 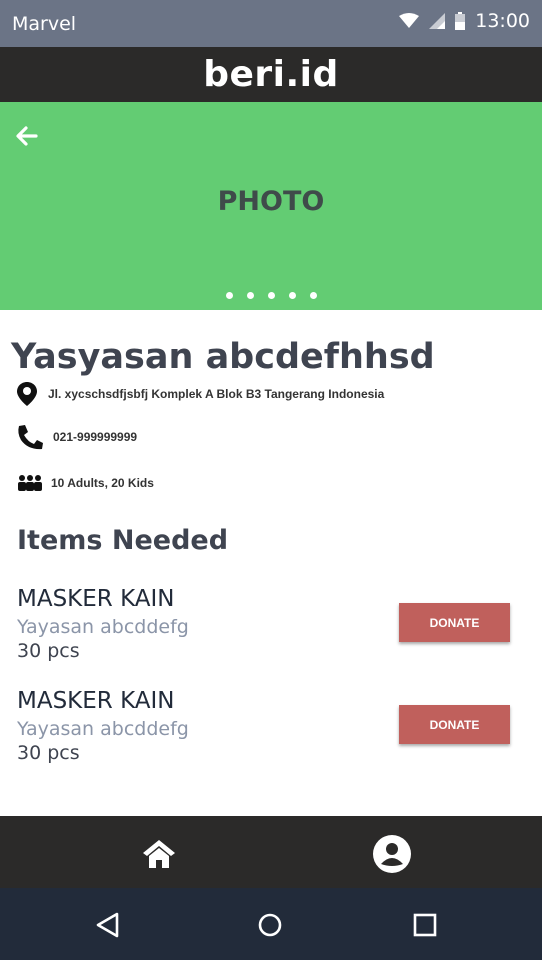 What do you see at coordinates (102, 482) in the screenshot?
I see `residents-text: 10 Adults, 20 Kids` at bounding box center [102, 482].